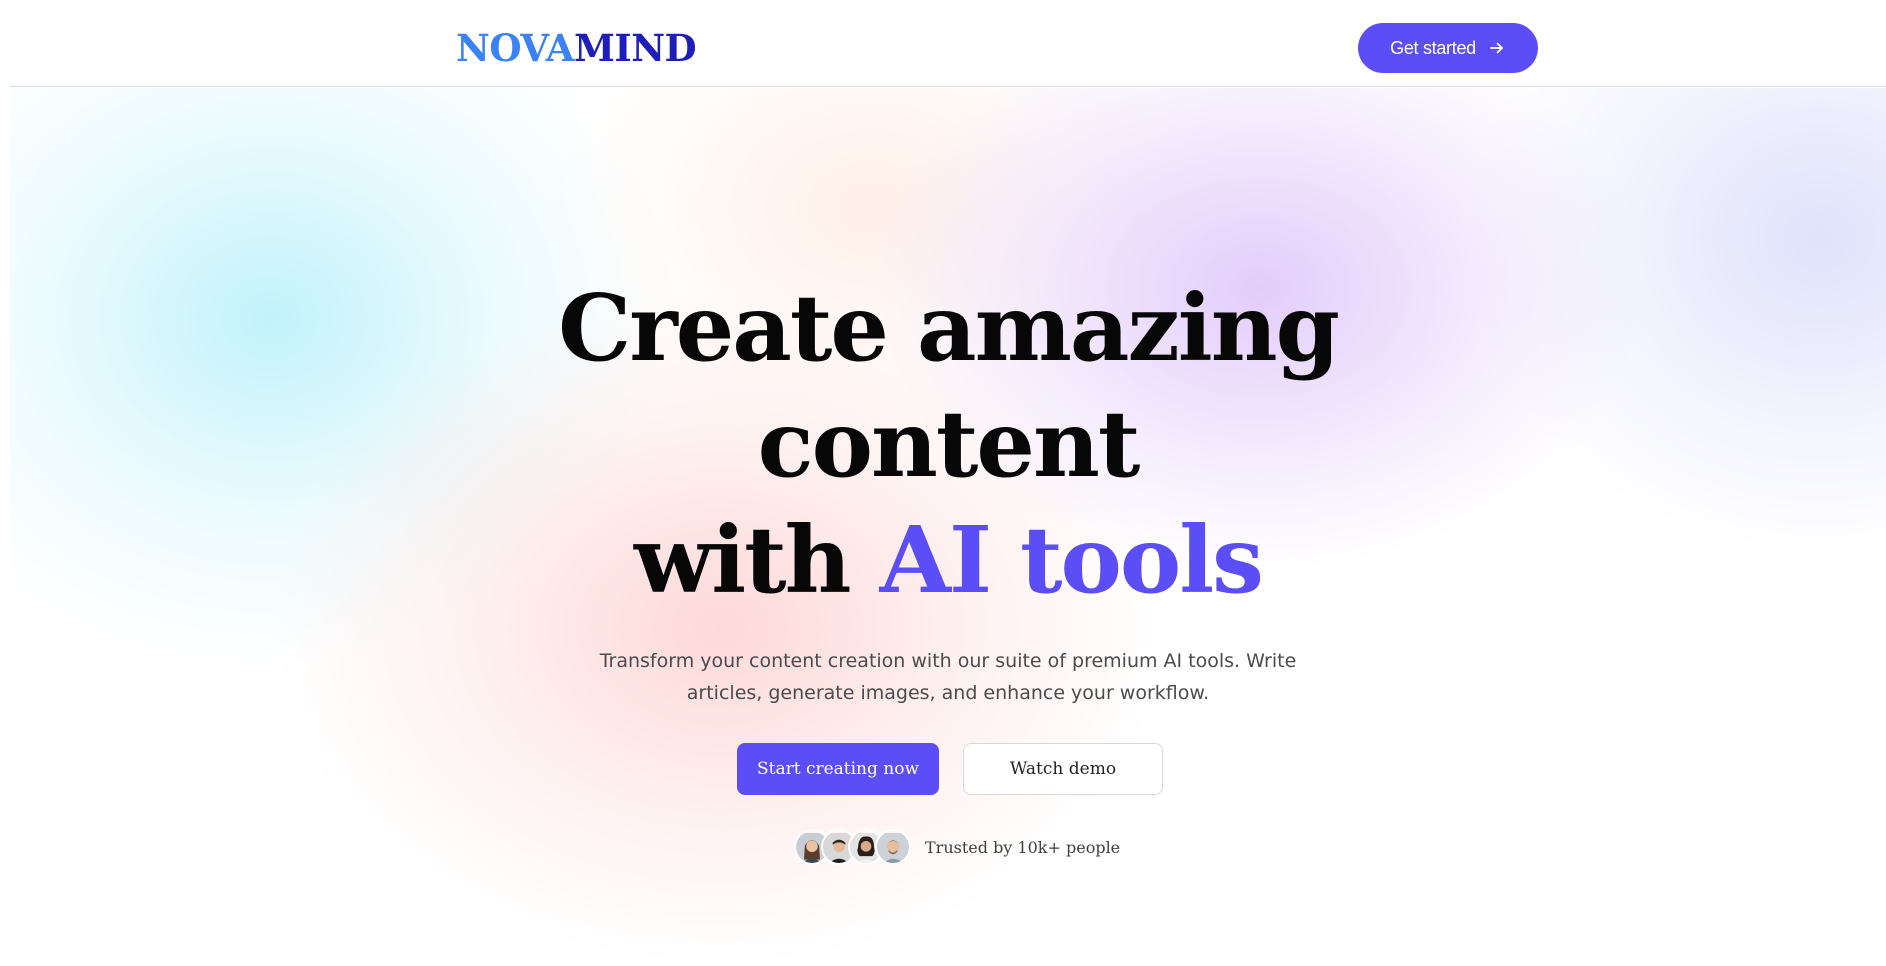 This screenshot has height=966, width=1886. Describe the element at coordinates (1497, 48) in the screenshot. I see `arrow-right-icon` at that location.